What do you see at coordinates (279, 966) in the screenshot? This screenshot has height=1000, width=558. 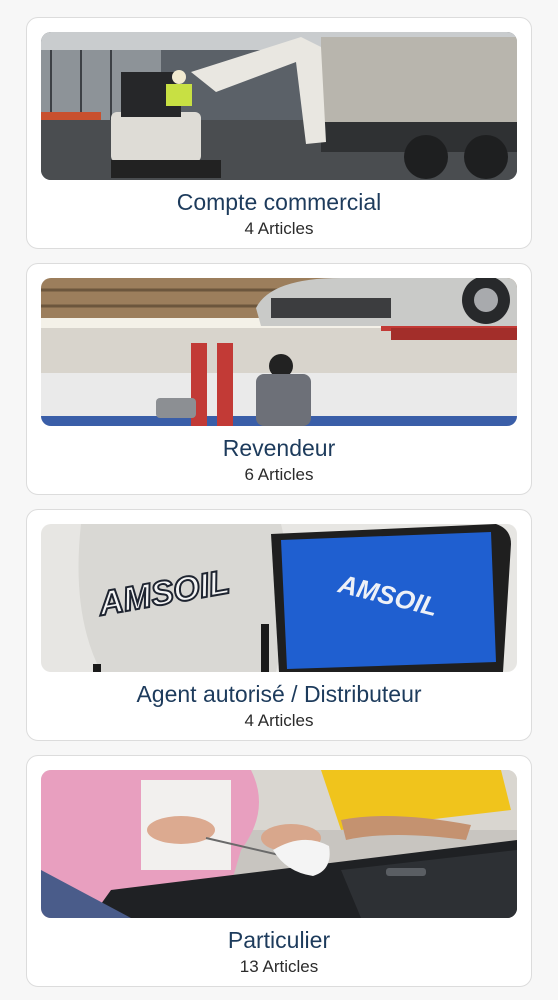 I see `category-article-count: 13 Articles` at bounding box center [279, 966].